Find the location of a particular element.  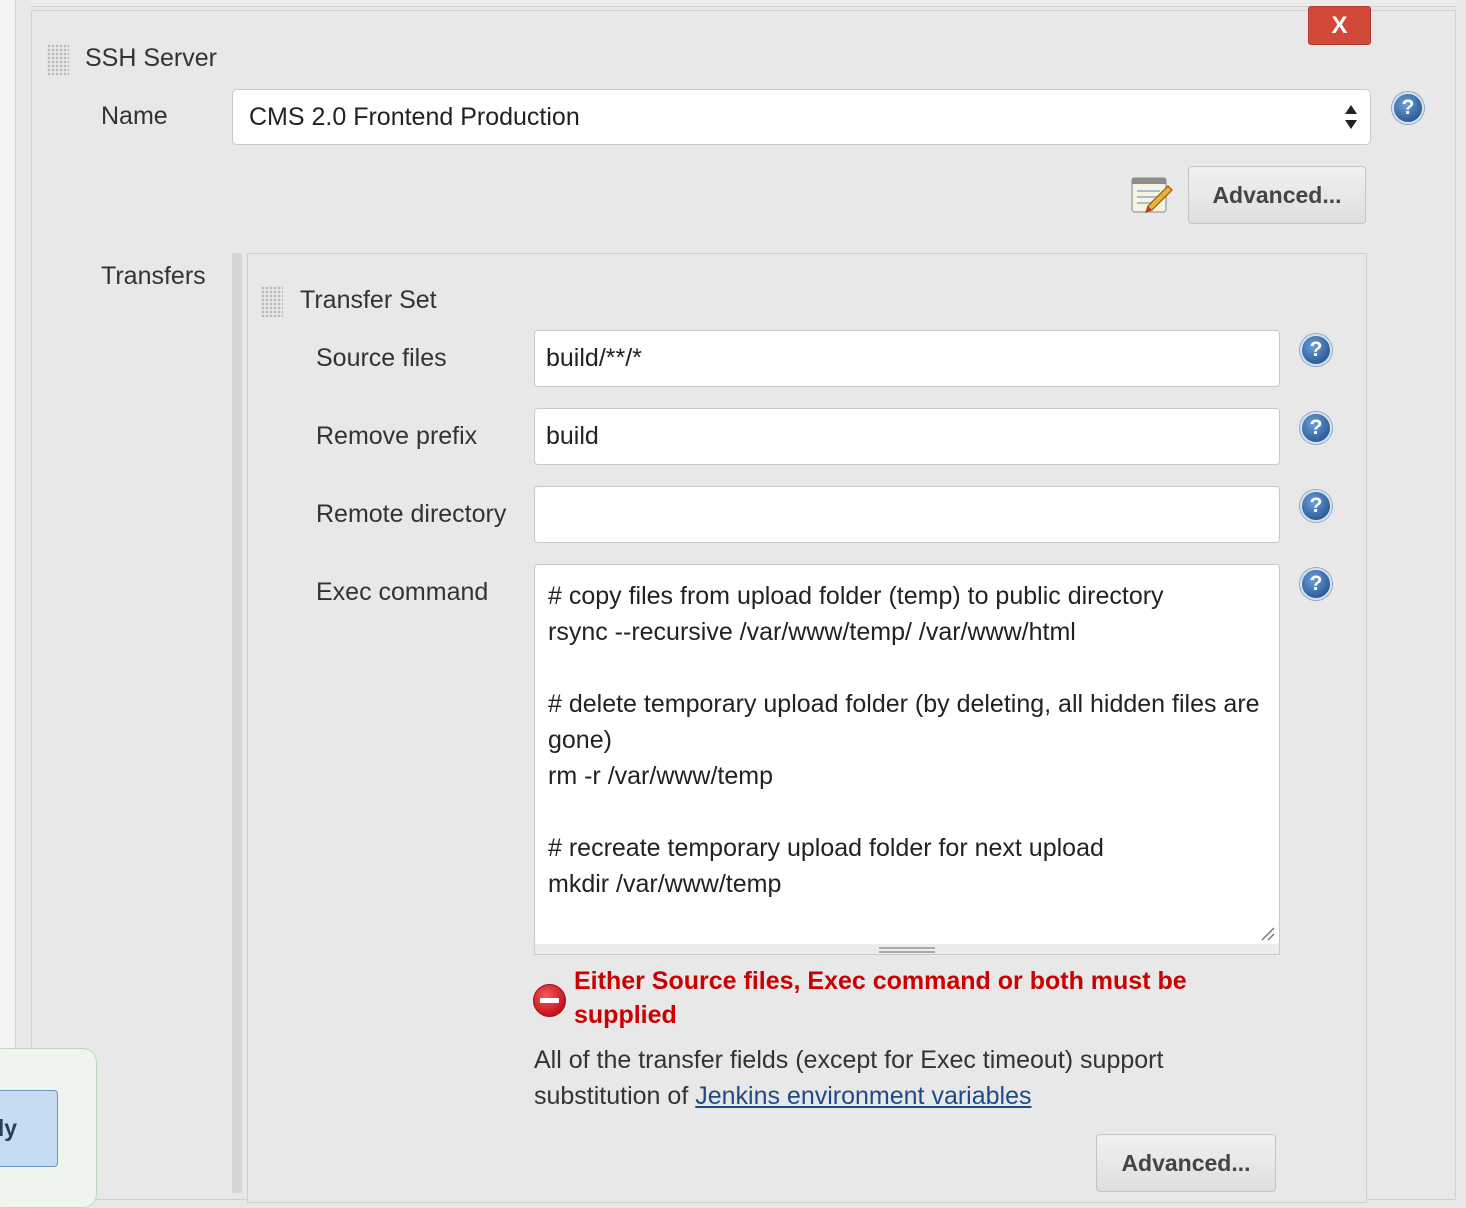

source-files-input: build/**/* is located at coordinates (907, 358).